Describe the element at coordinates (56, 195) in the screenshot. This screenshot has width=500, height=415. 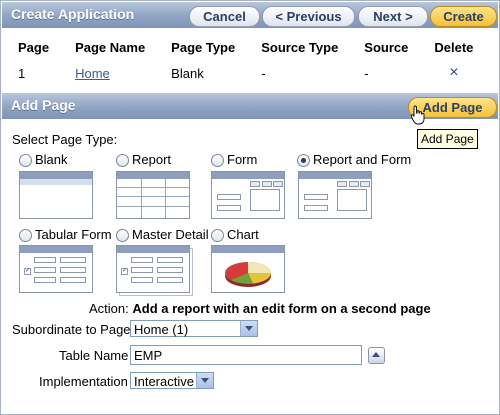
I see `thumbnail-blank` at that location.